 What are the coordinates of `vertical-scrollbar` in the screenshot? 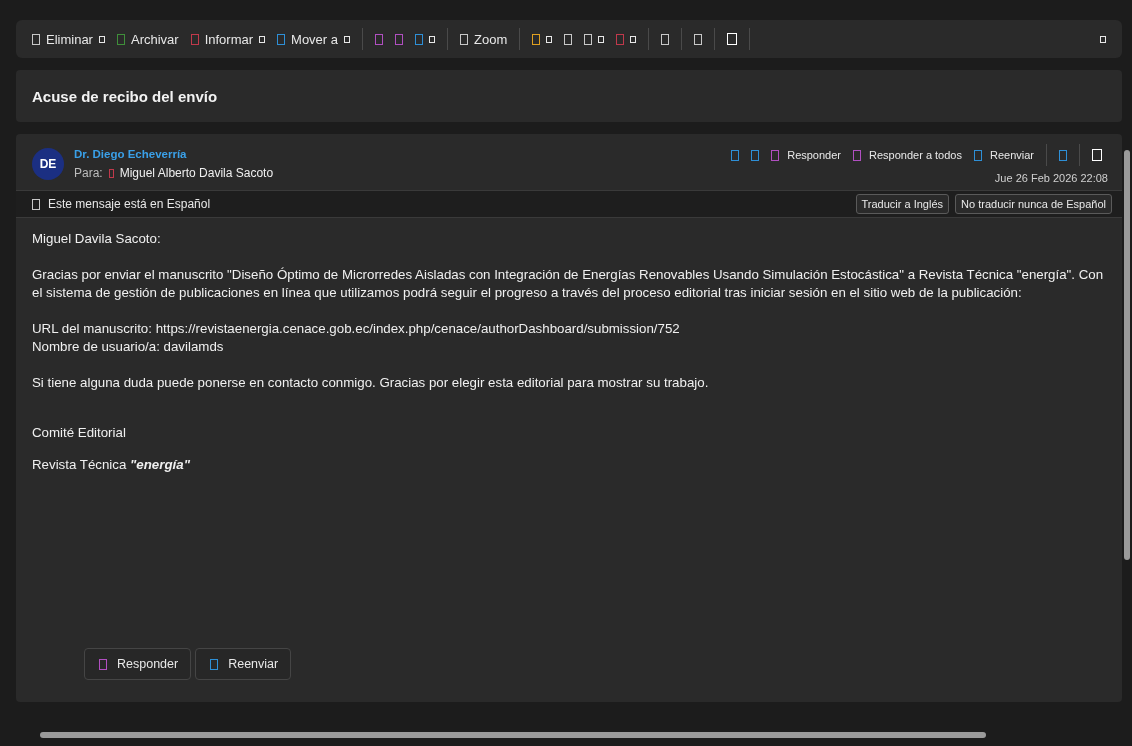 It's located at (1127, 355).